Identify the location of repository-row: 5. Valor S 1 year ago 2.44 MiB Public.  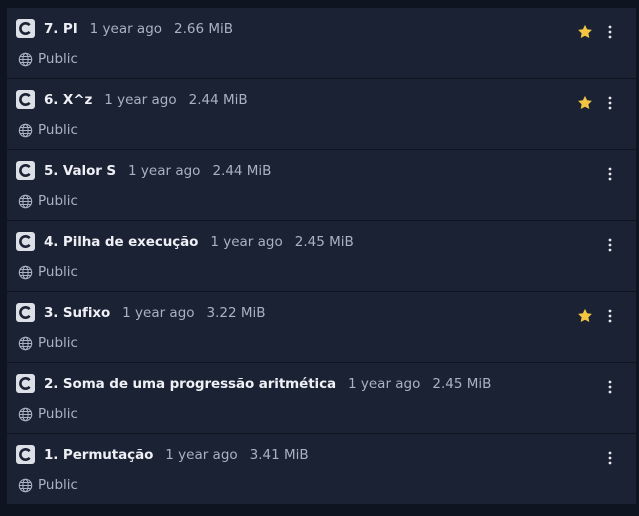
(321, 185).